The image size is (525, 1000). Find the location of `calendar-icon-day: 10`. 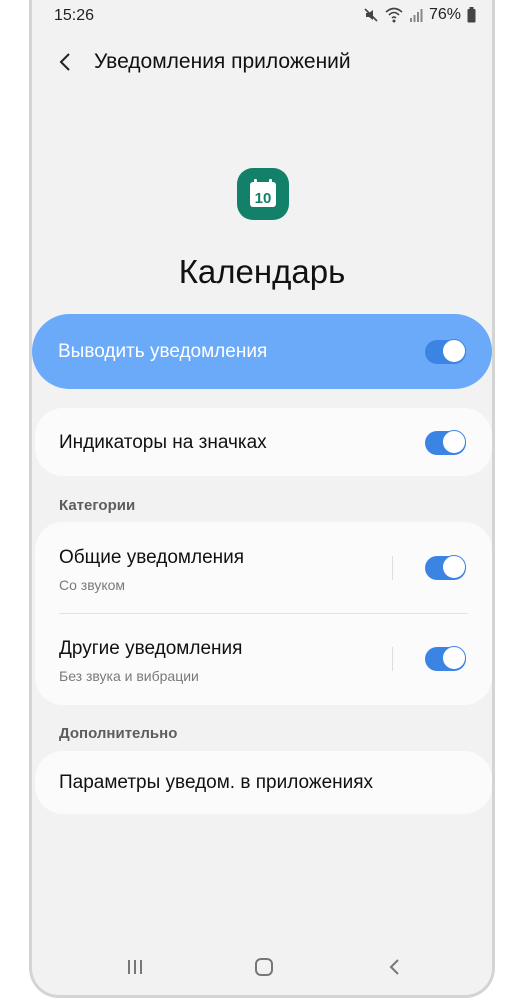

calendar-icon-day: 10 is located at coordinates (263, 198).